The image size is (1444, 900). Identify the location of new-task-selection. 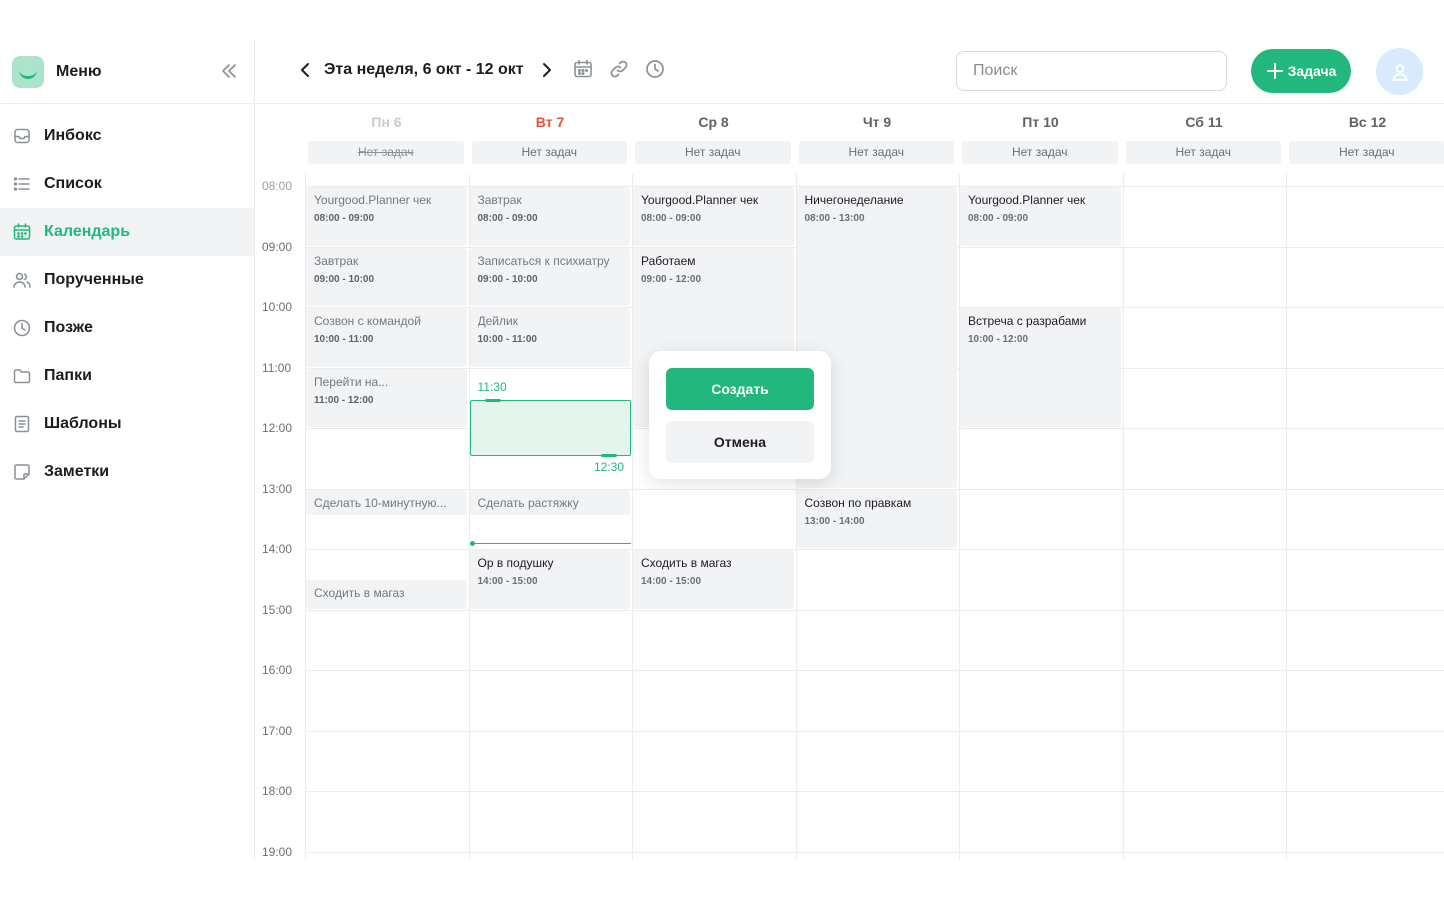
(550, 428).